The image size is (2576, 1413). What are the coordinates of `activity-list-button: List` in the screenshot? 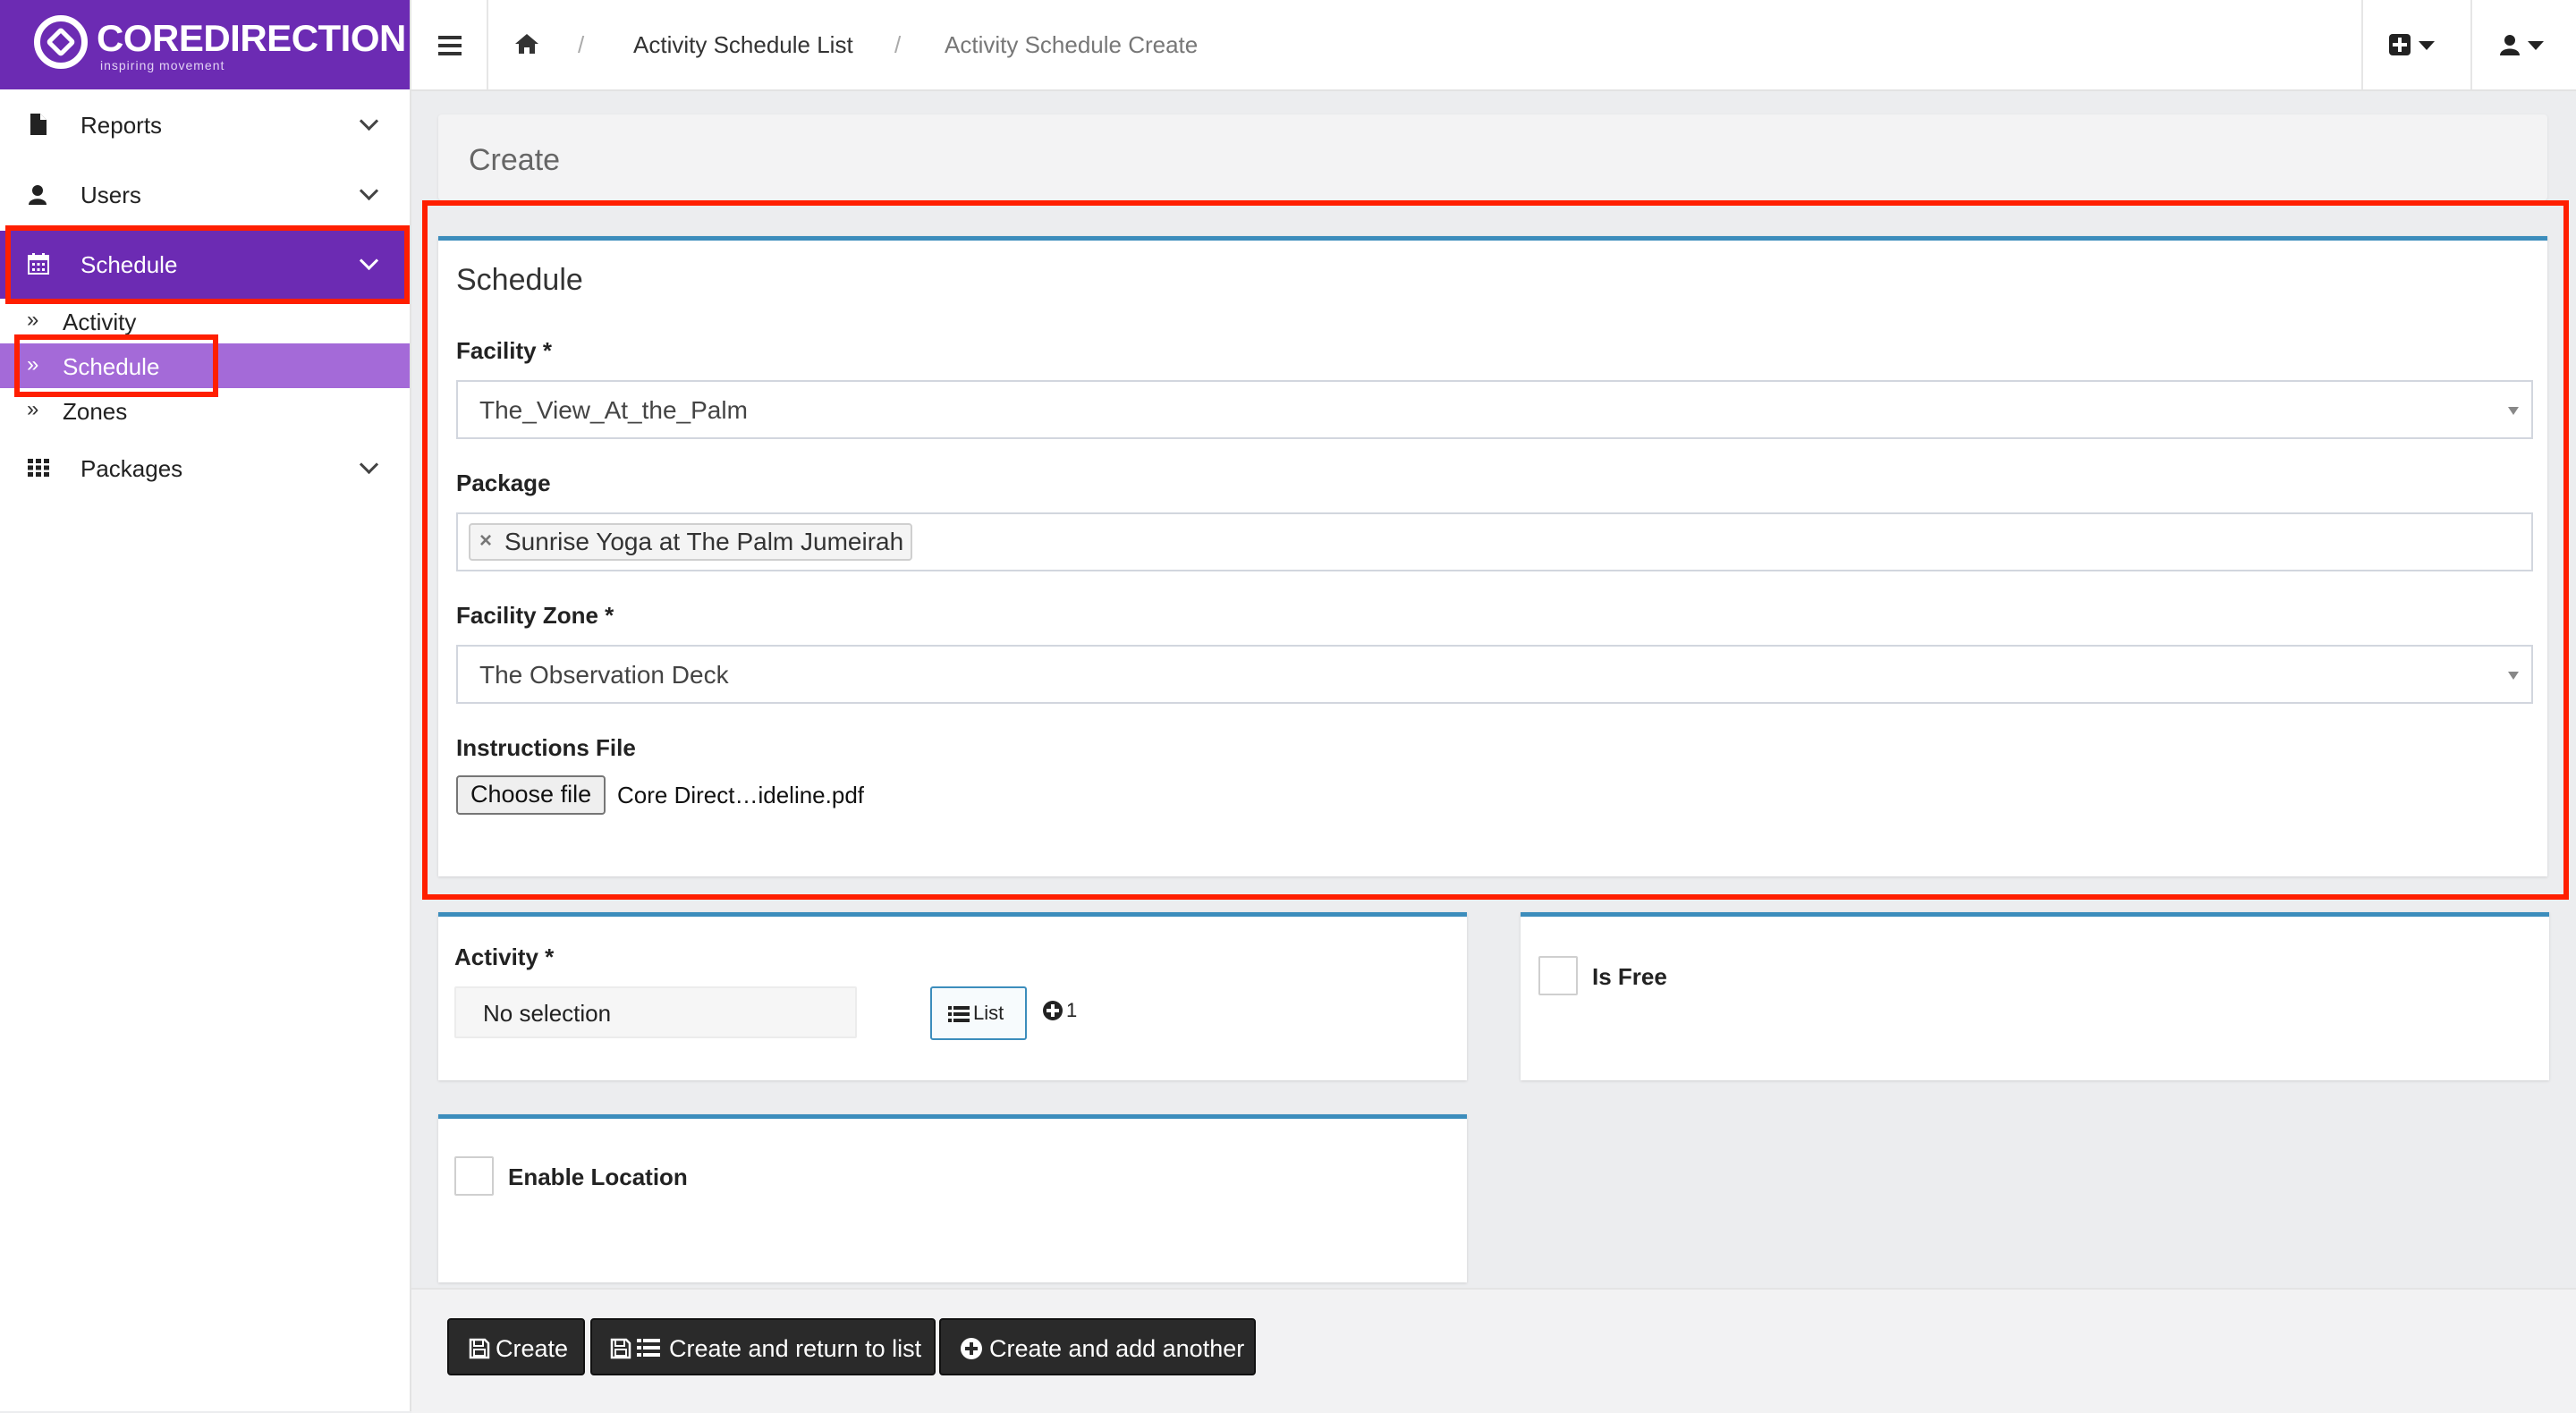 It's located at (978, 1013).